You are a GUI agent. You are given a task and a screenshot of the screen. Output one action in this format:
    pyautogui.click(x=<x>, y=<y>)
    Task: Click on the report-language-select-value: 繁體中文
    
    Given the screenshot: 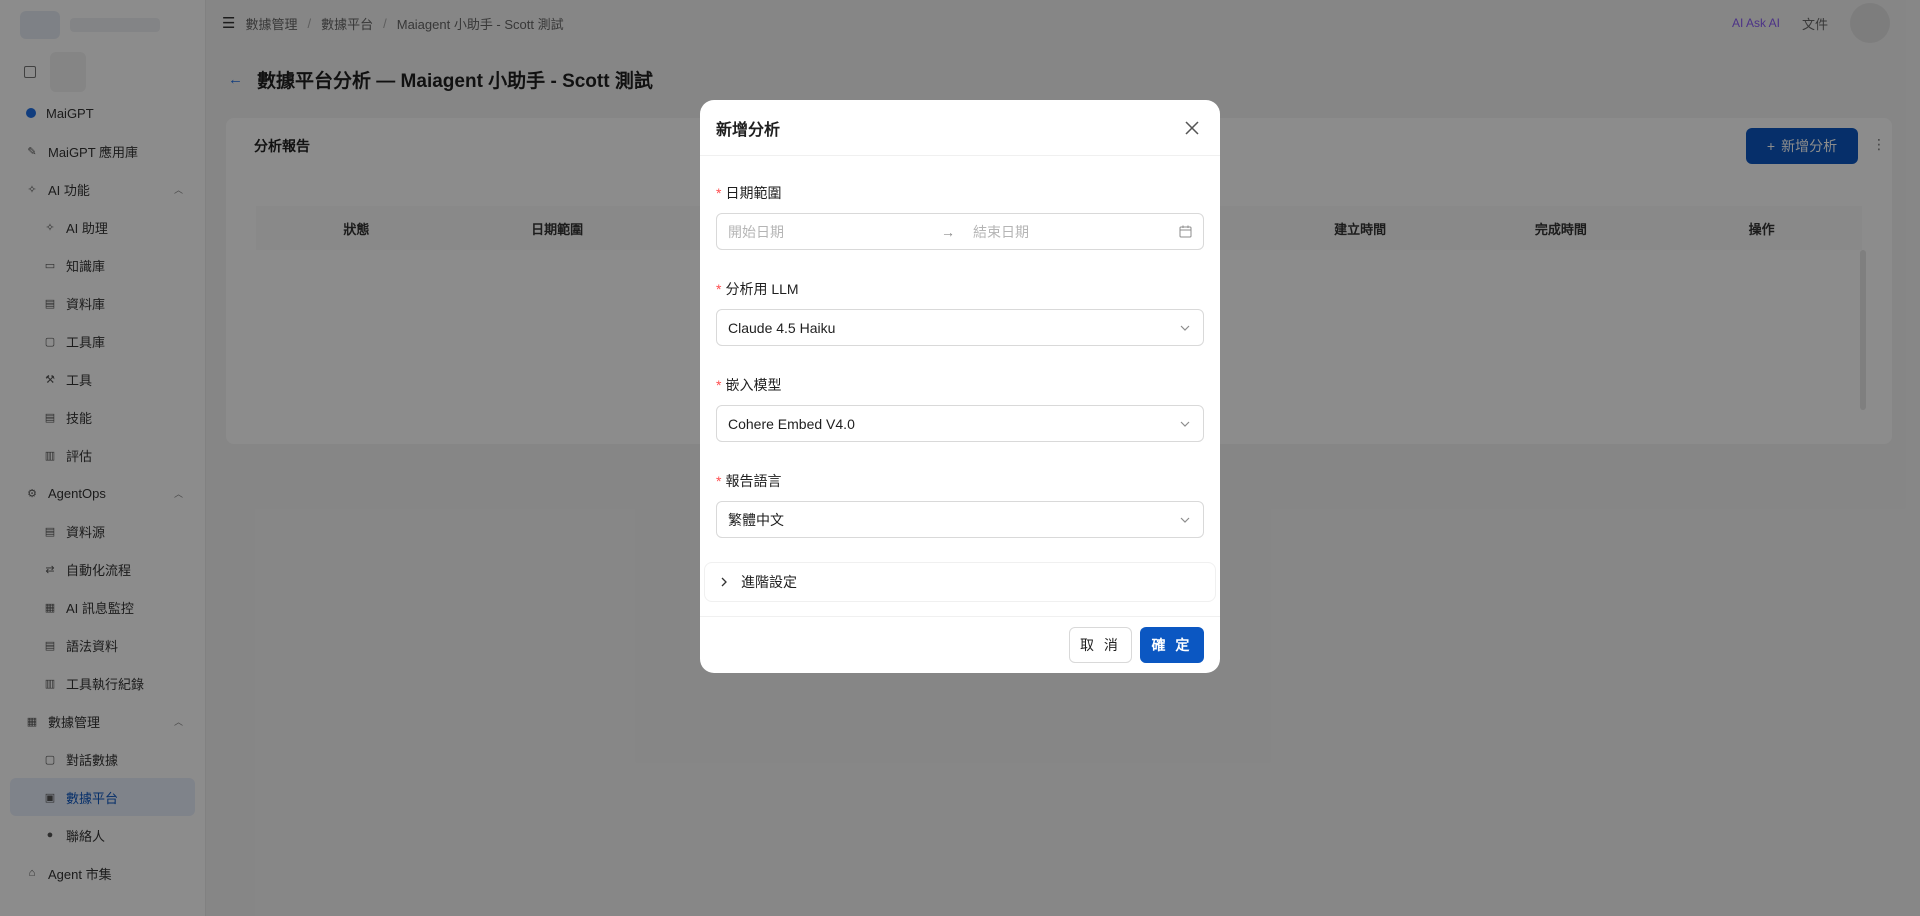 What is the action you would take?
    pyautogui.click(x=756, y=519)
    